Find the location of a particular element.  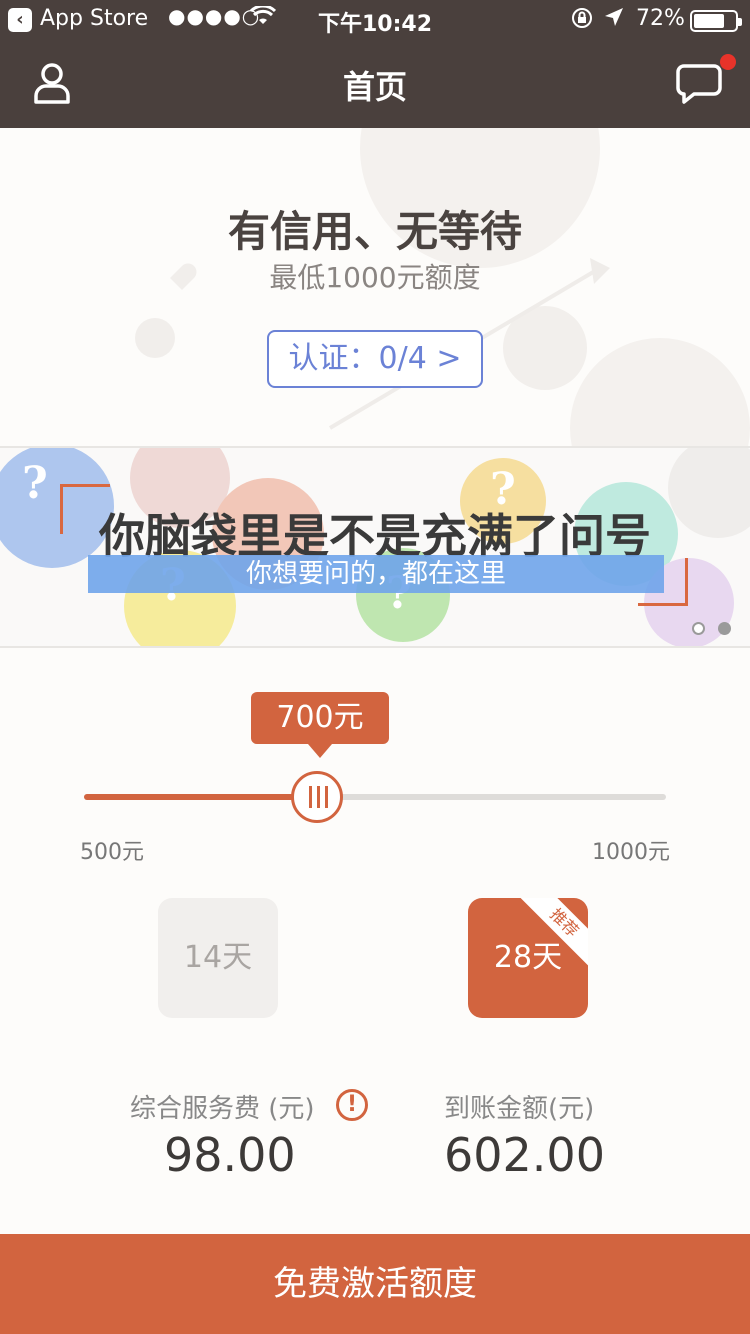

rotation-lock-icon is located at coordinates (582, 21).